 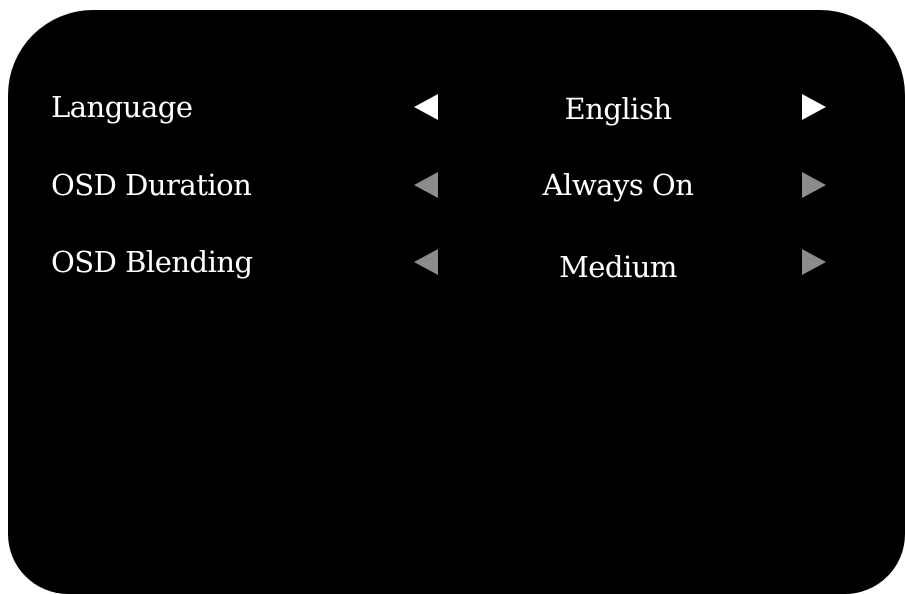 What do you see at coordinates (152, 262) in the screenshot?
I see `osd-blending-label: OSD Blending` at bounding box center [152, 262].